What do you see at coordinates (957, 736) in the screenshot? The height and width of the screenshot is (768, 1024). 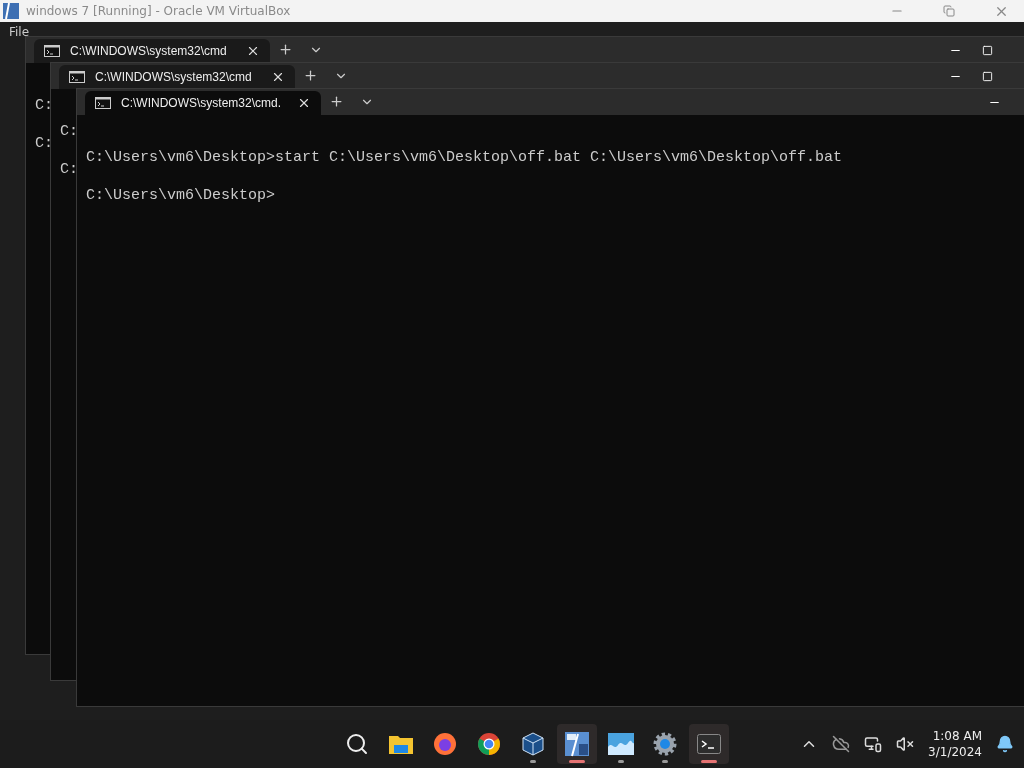 I see `clock-time: 1:08 AM` at bounding box center [957, 736].